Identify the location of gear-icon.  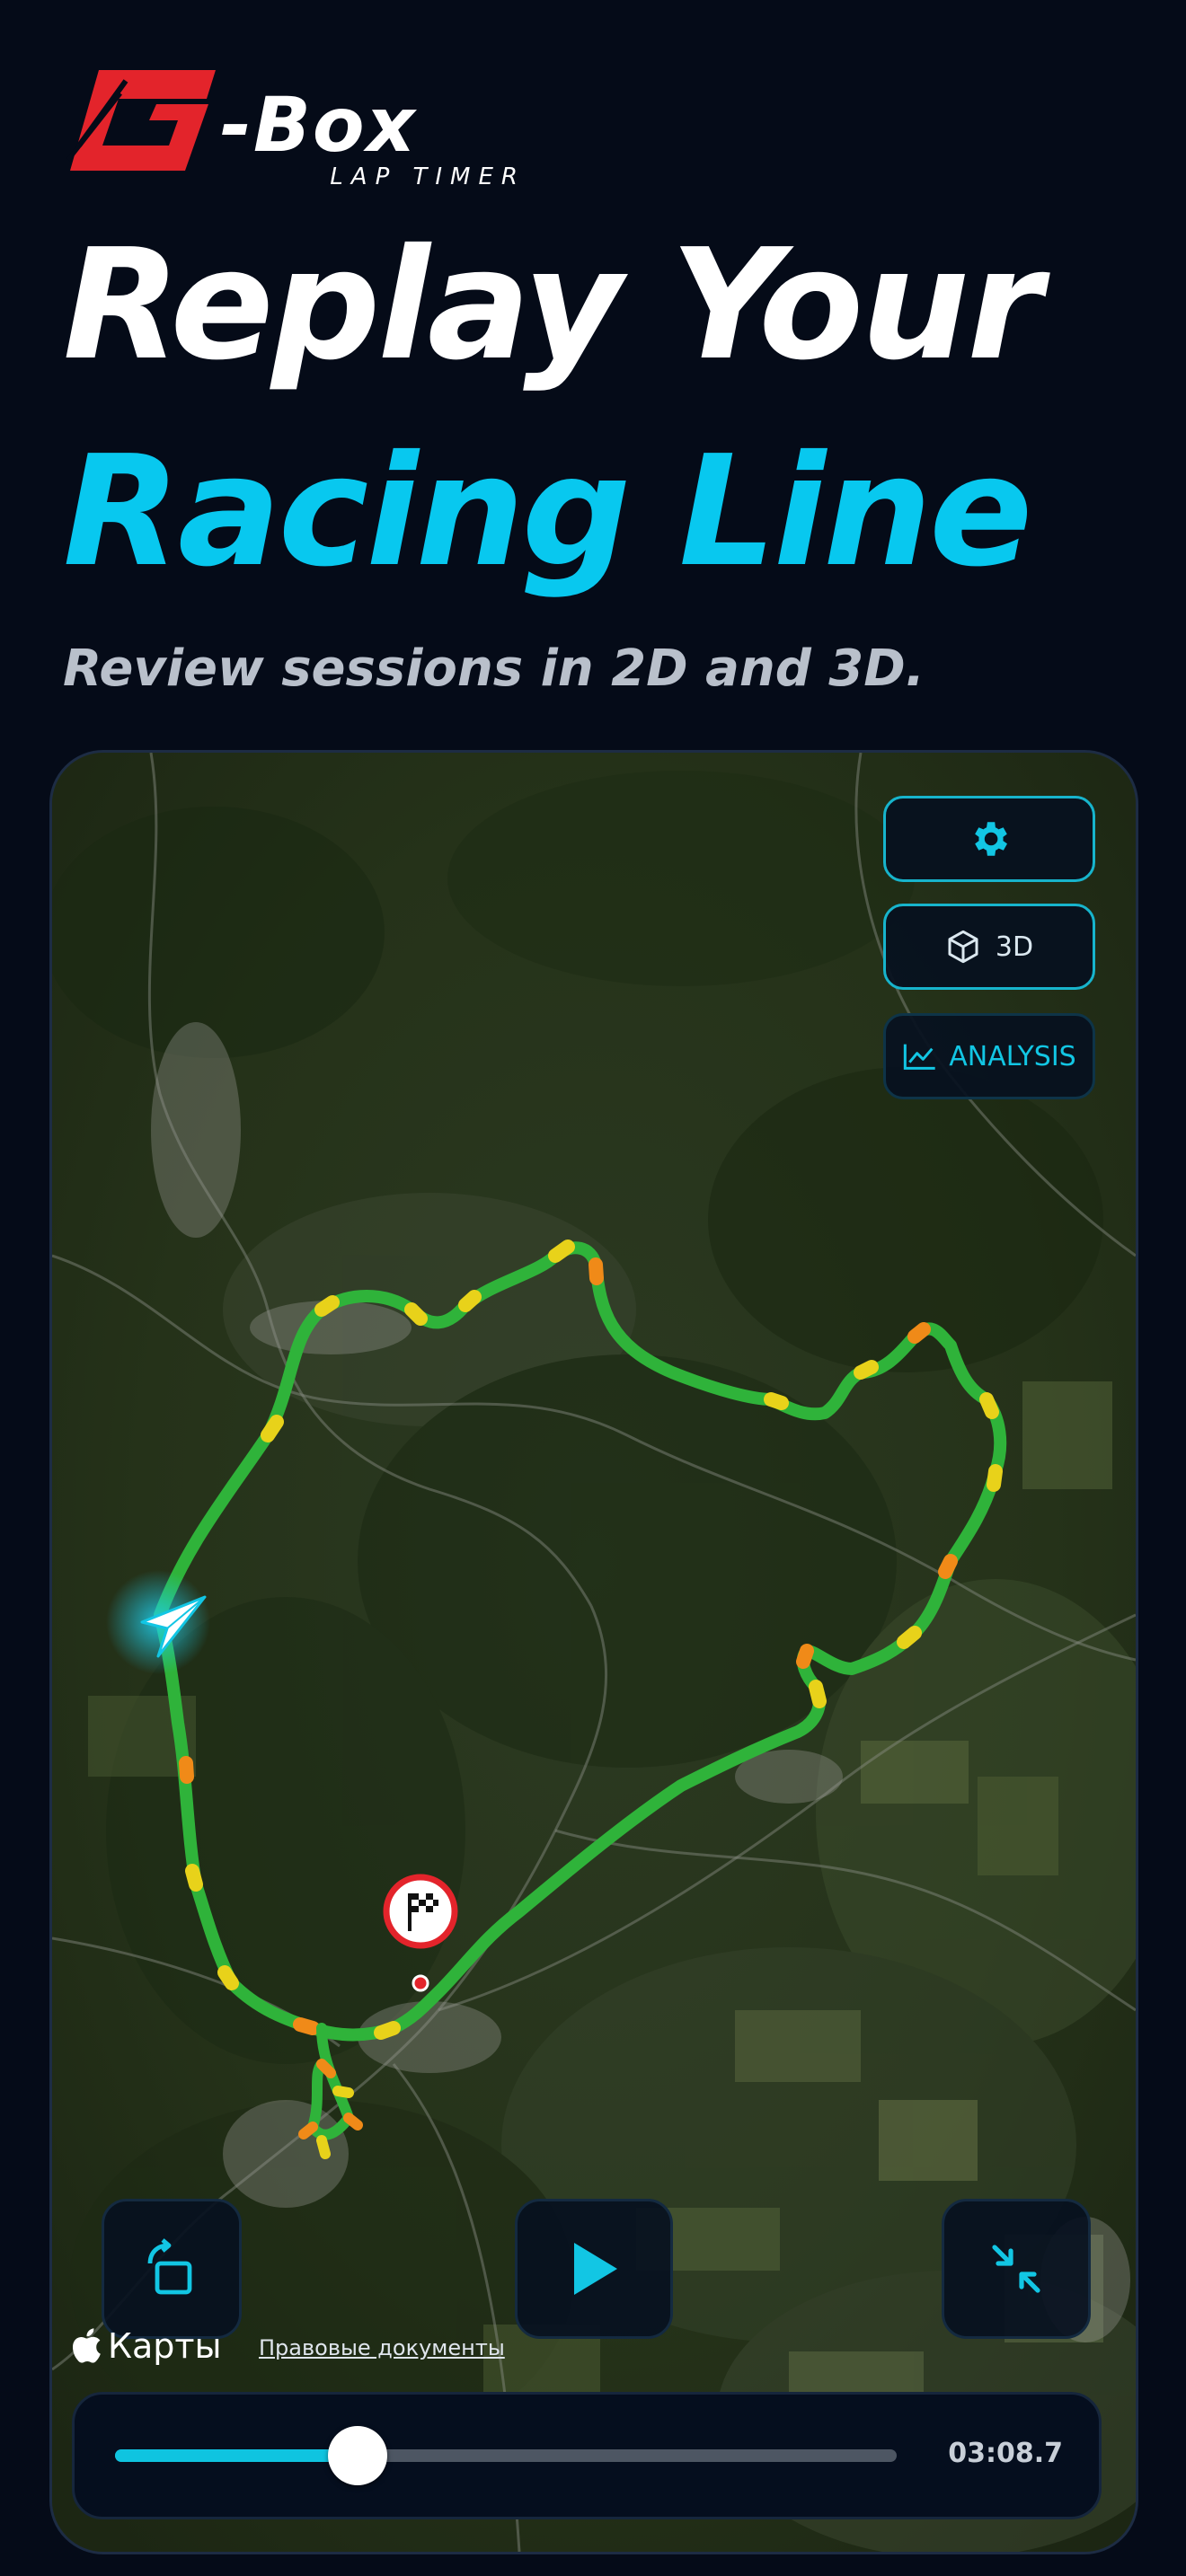
(991, 839).